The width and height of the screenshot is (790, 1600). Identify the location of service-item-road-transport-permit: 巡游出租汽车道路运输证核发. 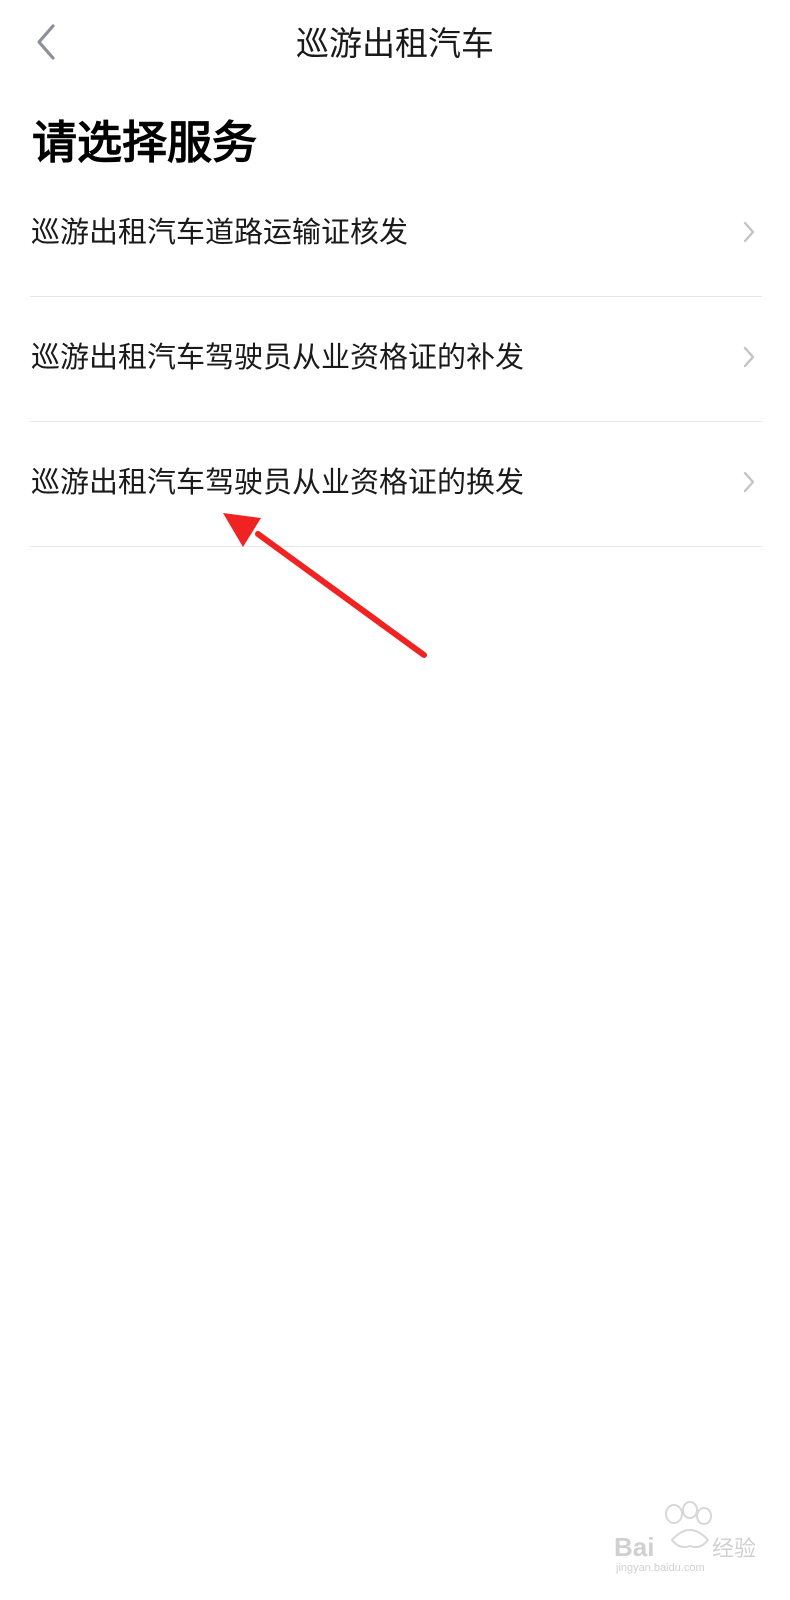
(396, 234).